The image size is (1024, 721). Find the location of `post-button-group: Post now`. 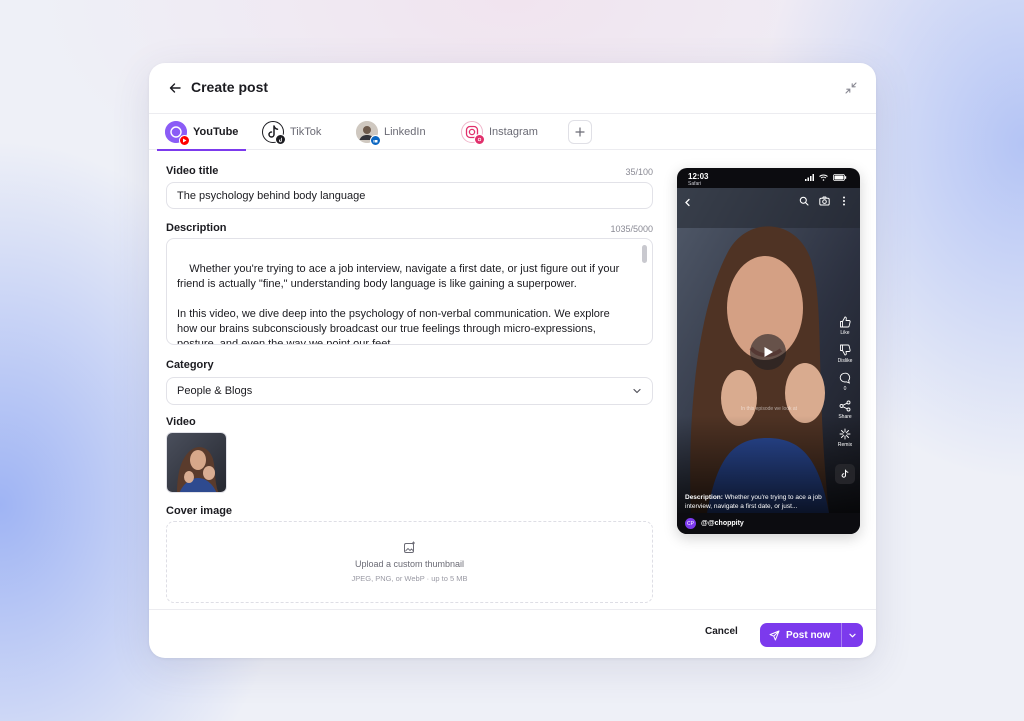

post-button-group: Post now is located at coordinates (812, 635).